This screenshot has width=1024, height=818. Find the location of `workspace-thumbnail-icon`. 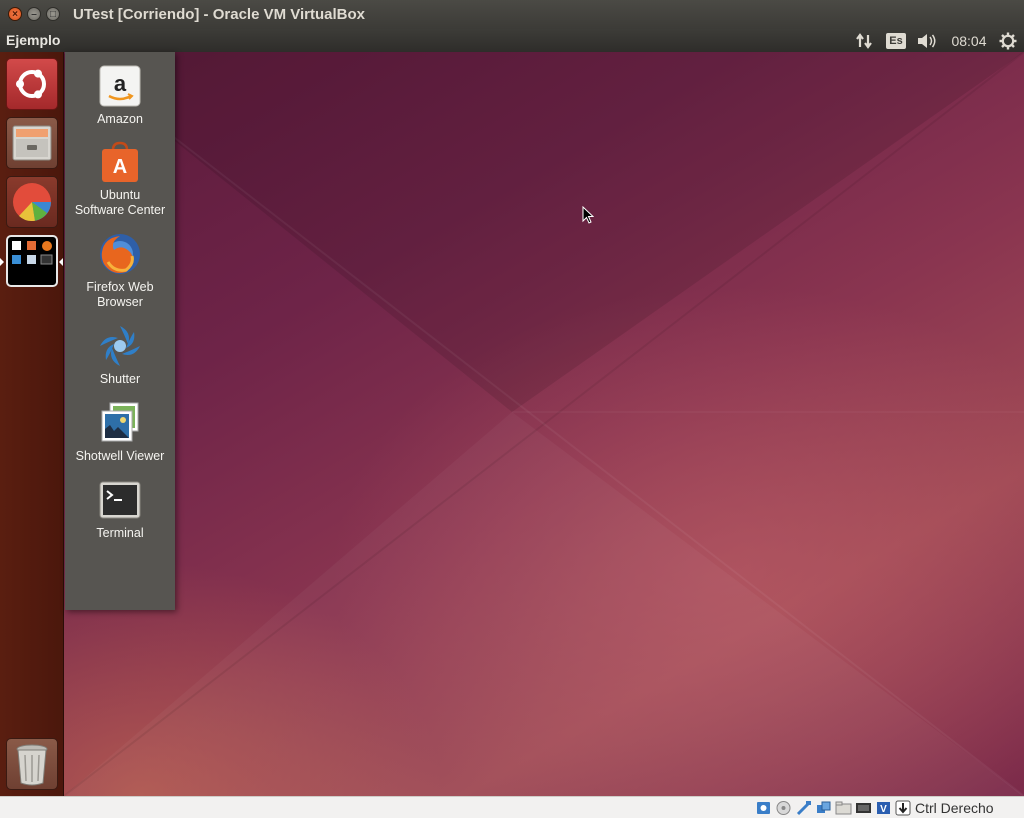

workspace-thumbnail-icon is located at coordinates (32, 253).